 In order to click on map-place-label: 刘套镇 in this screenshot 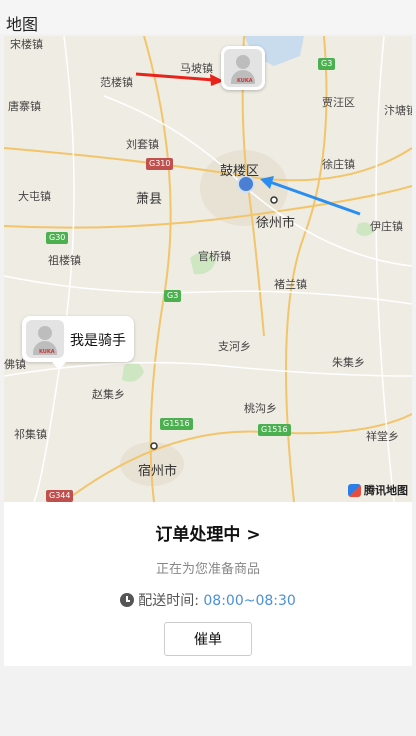, I will do `click(142, 144)`.